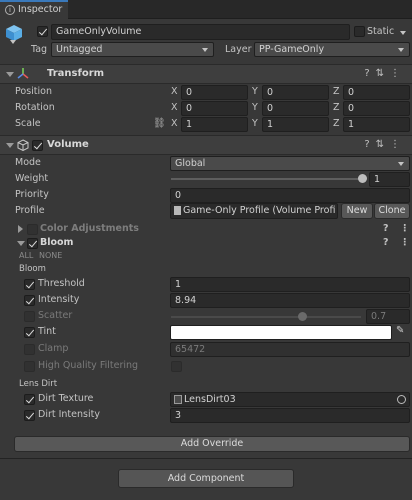 The height and width of the screenshot is (500, 412). I want to click on position-label: Position, so click(33, 91).